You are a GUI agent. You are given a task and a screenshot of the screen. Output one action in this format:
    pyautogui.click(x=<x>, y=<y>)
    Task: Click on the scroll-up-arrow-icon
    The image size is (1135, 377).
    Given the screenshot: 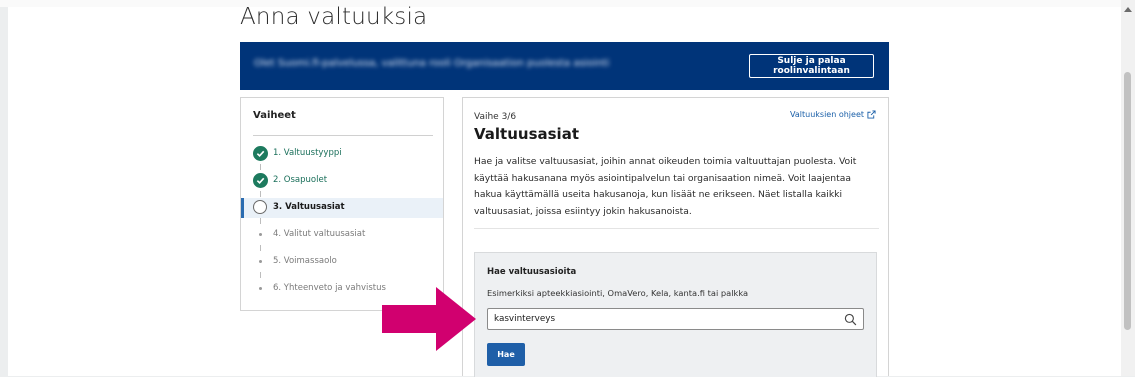 What is the action you would take?
    pyautogui.click(x=1128, y=9)
    